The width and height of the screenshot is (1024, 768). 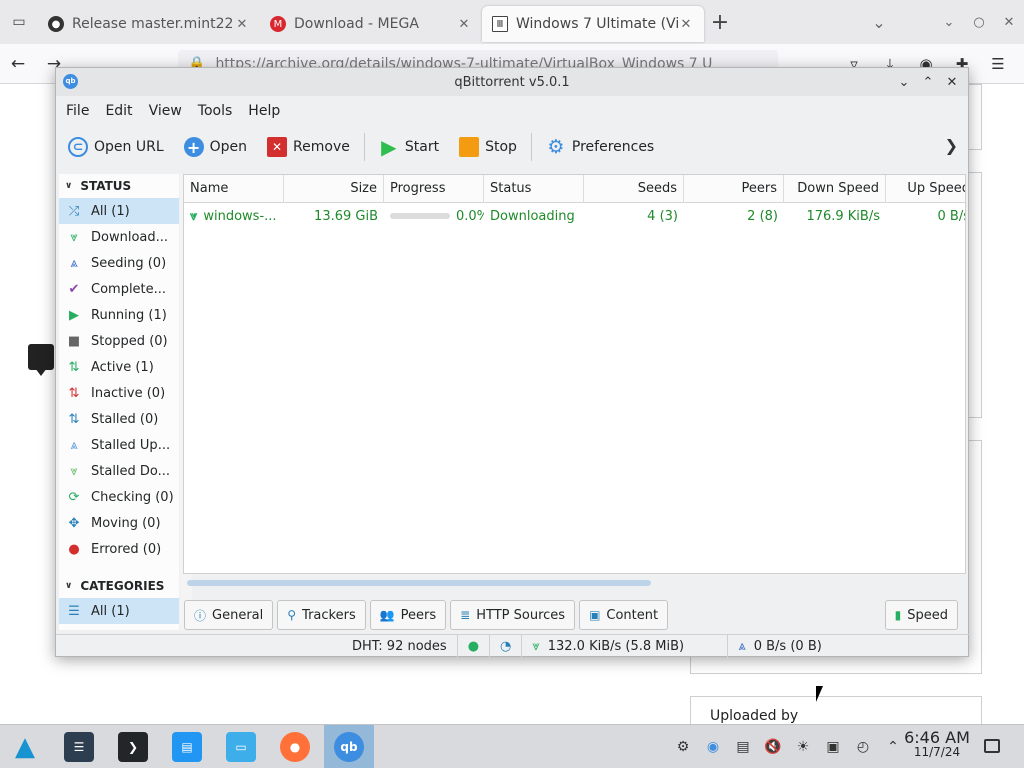 I want to click on column-header-peers: Peers, so click(x=734, y=189).